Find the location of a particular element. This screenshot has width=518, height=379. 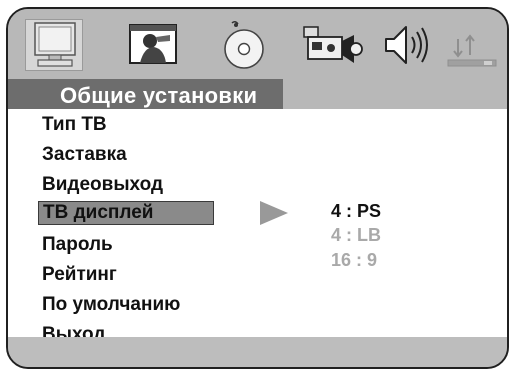

menu-item-password: Пароль is located at coordinates (77, 245).